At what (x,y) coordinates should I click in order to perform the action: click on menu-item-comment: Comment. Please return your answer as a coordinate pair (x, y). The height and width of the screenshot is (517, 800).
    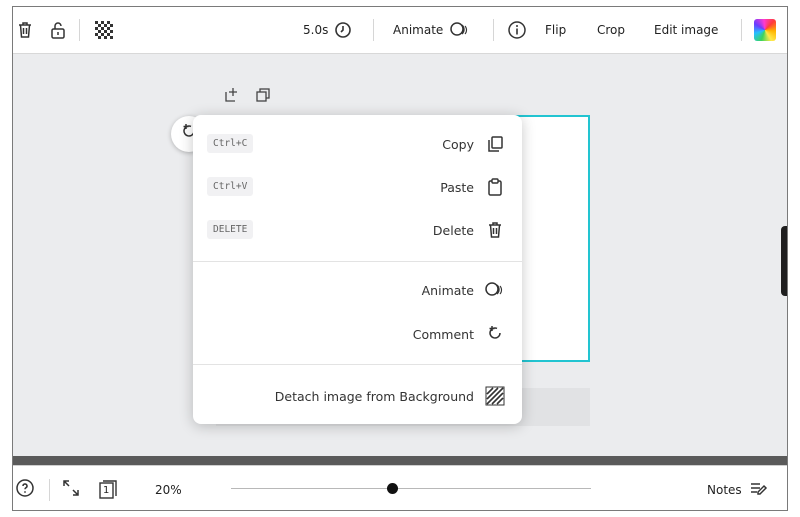
    Looking at the image, I should click on (357, 334).